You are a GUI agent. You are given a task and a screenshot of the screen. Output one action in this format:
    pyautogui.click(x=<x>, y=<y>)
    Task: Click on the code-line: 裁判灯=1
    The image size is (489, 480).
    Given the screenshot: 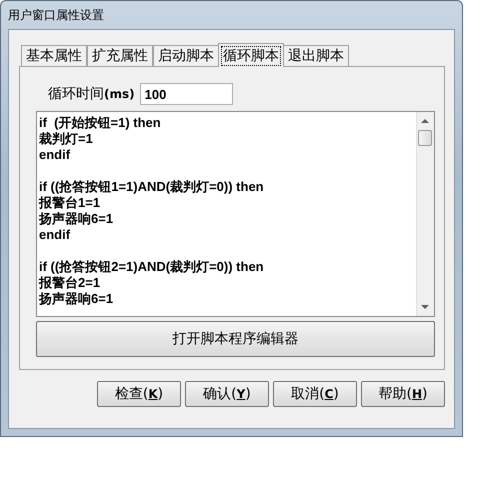 What is the action you would take?
    pyautogui.click(x=66, y=139)
    